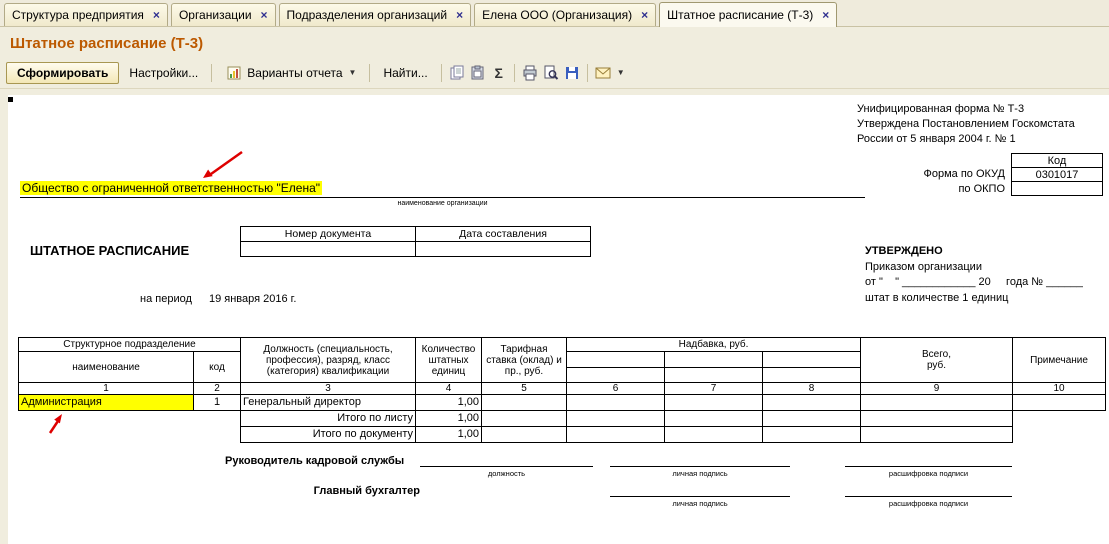 This screenshot has height=544, width=1109. What do you see at coordinates (937, 388) in the screenshot?
I see `col-number: 9` at bounding box center [937, 388].